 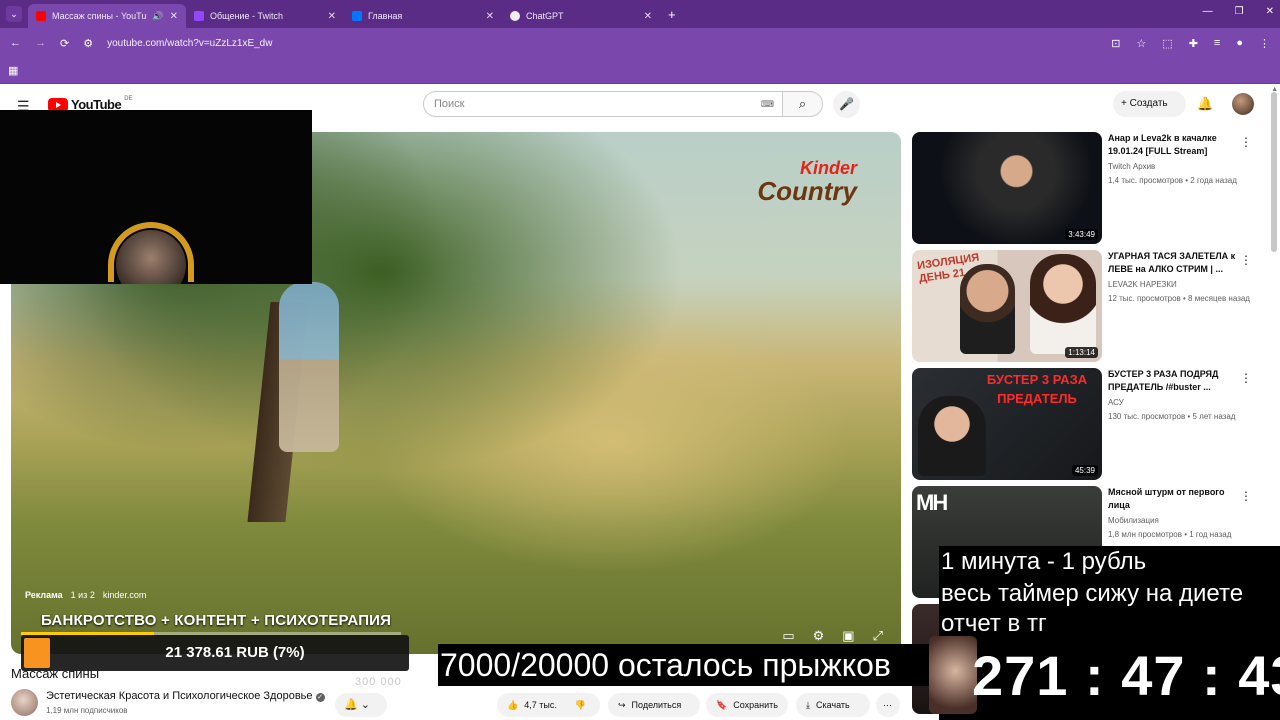 What do you see at coordinates (808, 705) in the screenshot?
I see `download-icon: ⤓` at bounding box center [808, 705].